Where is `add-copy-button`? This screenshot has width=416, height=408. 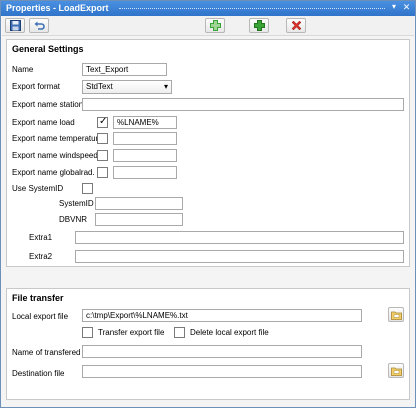 add-copy-button is located at coordinates (215, 25).